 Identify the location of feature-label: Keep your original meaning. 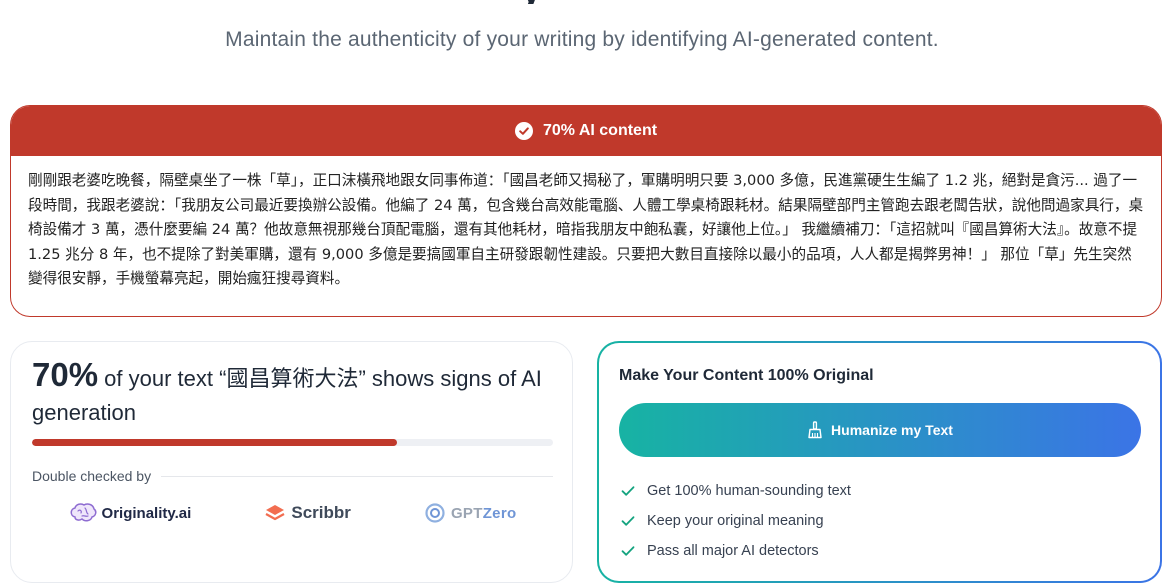
(735, 521).